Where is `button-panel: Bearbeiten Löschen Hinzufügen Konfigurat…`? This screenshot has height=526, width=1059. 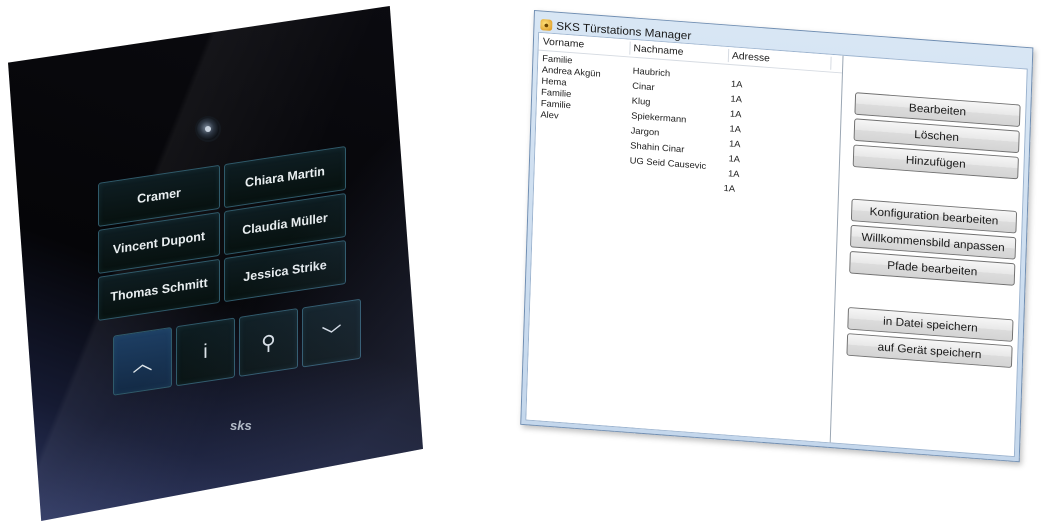 button-panel: Bearbeiten Löschen Hinzufügen Konfigurat… is located at coordinates (930, 256).